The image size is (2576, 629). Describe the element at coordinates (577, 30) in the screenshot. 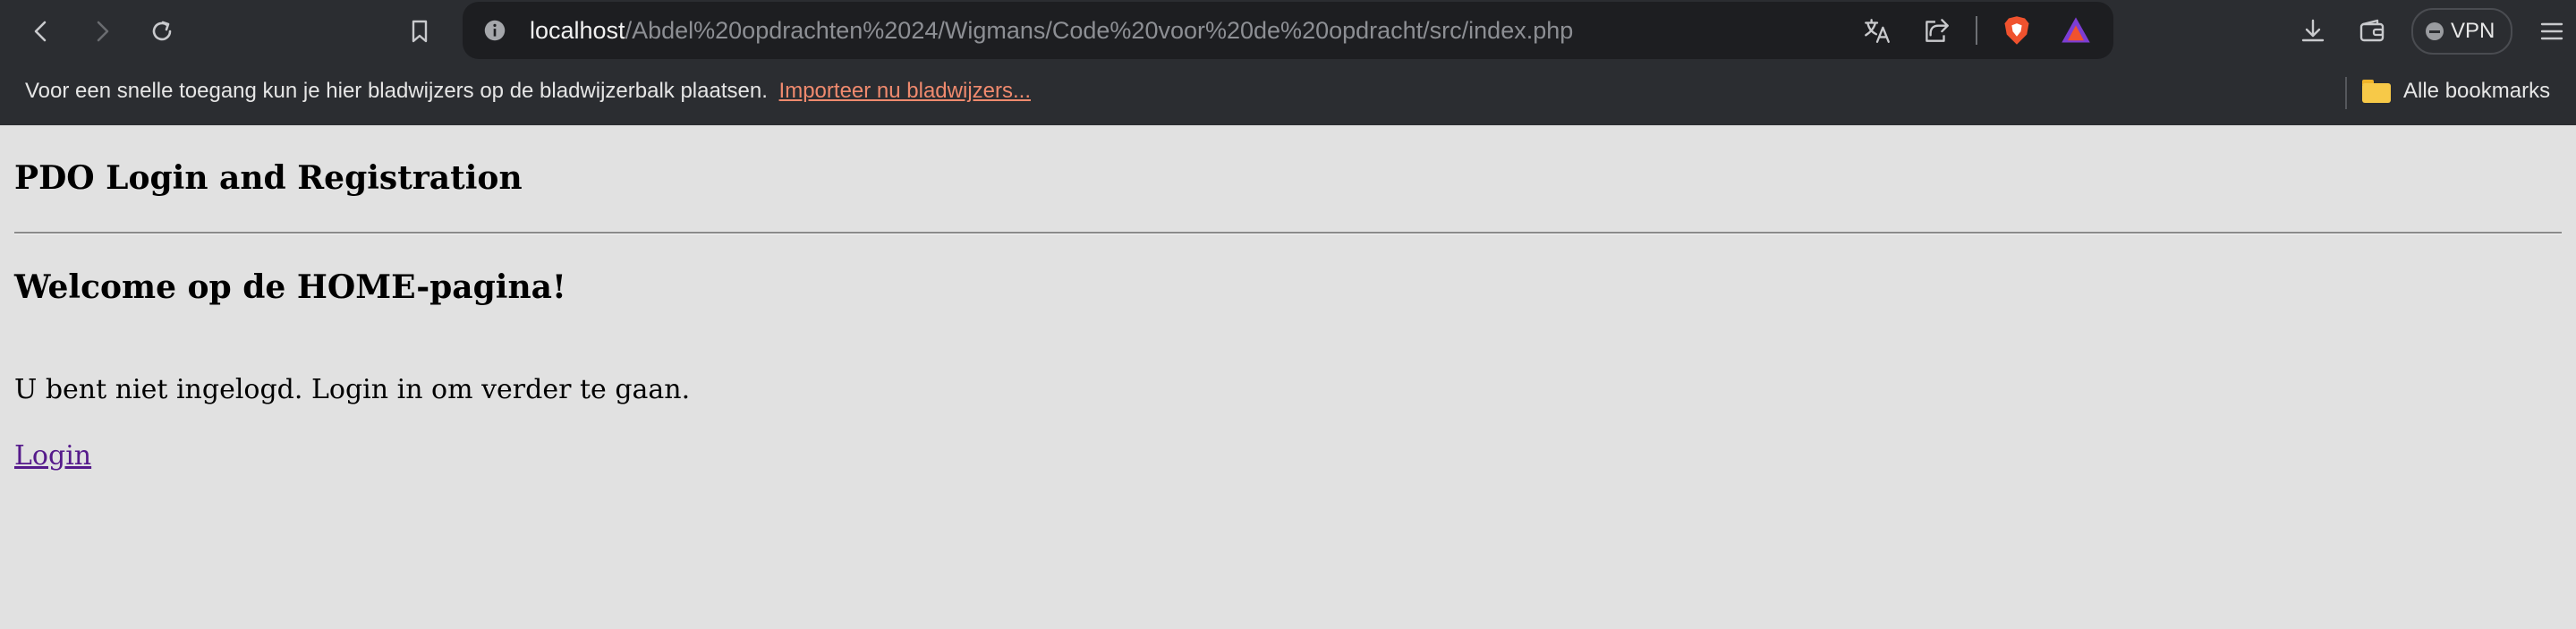

I see `url-host: localhost` at that location.